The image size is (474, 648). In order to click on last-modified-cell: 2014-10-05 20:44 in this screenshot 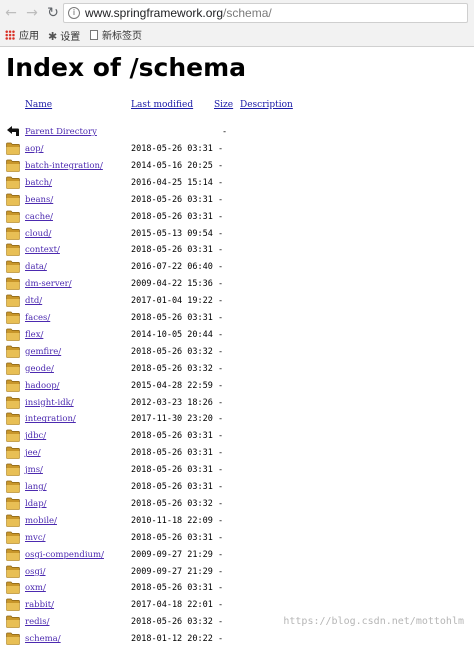, I will do `click(172, 334)`.